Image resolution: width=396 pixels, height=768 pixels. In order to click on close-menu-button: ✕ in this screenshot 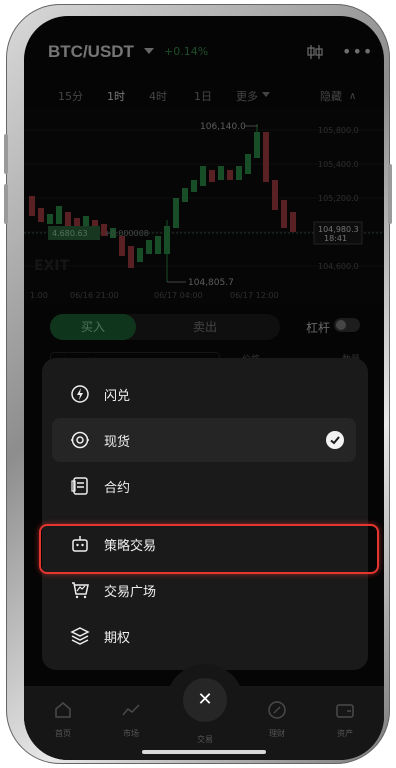, I will do `click(205, 700)`.